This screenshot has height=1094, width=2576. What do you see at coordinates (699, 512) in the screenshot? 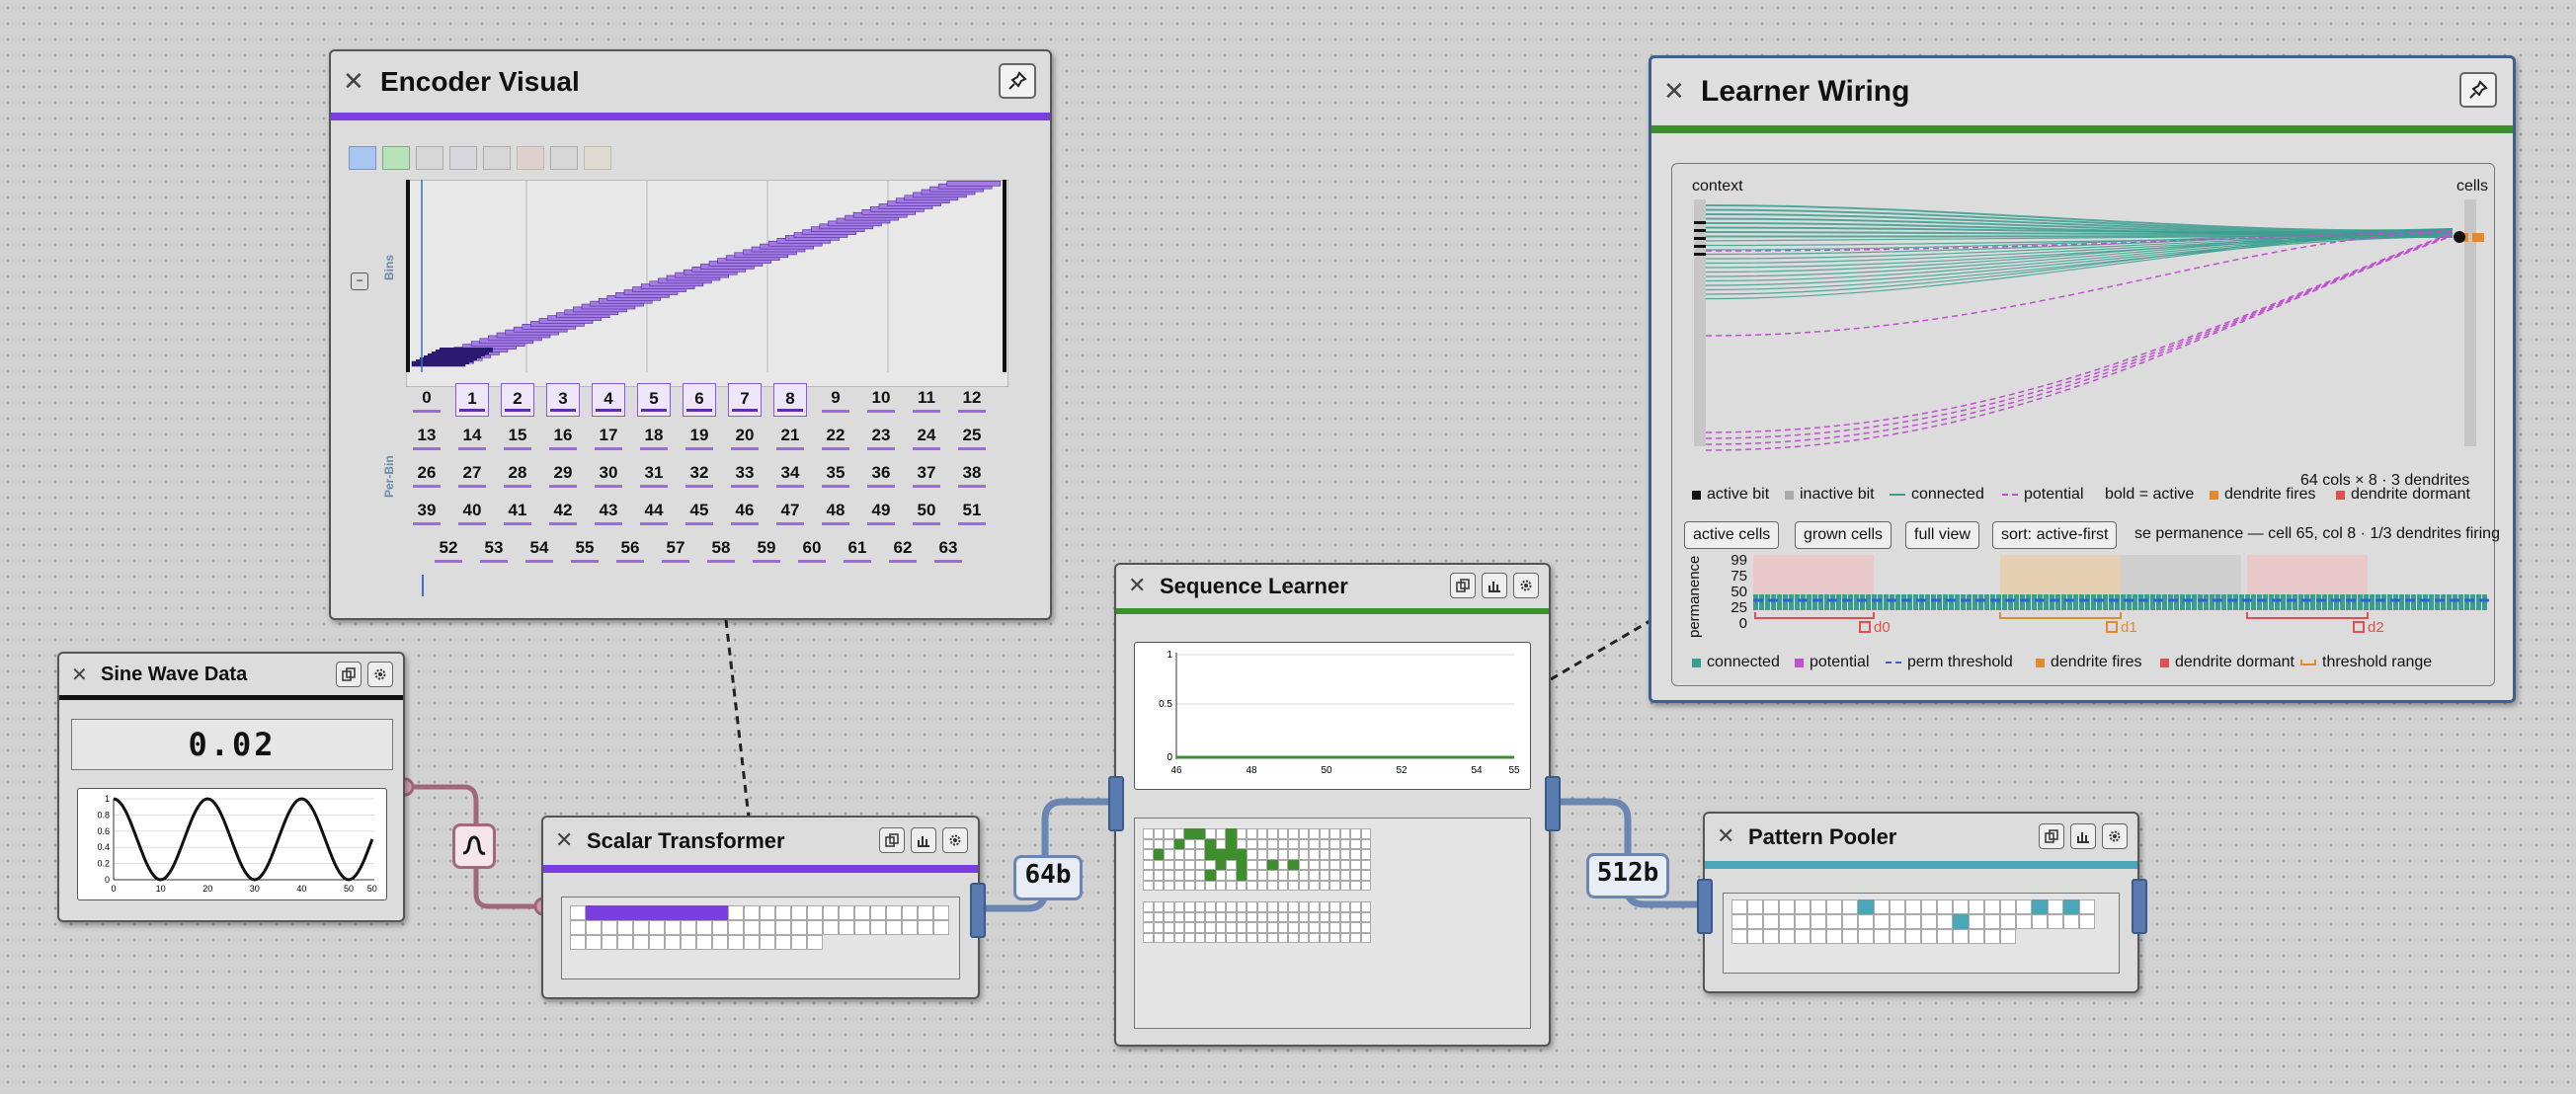
I see `bin-cell: 45` at bounding box center [699, 512].